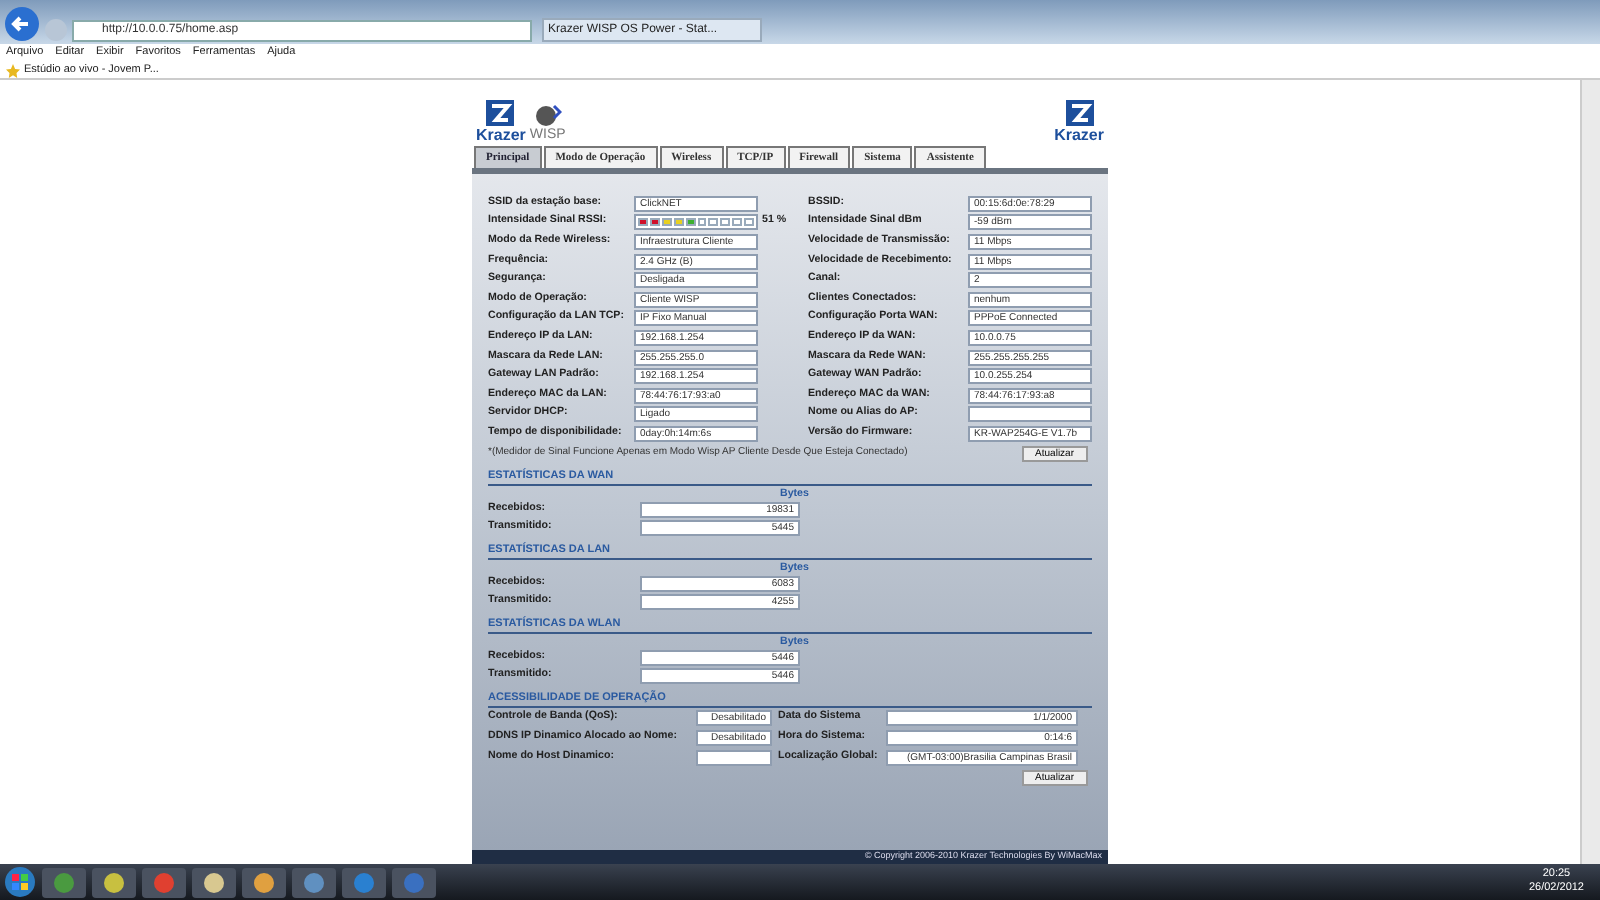 The width and height of the screenshot is (1600, 900). Describe the element at coordinates (22, 24) in the screenshot. I see `back-icon` at that location.